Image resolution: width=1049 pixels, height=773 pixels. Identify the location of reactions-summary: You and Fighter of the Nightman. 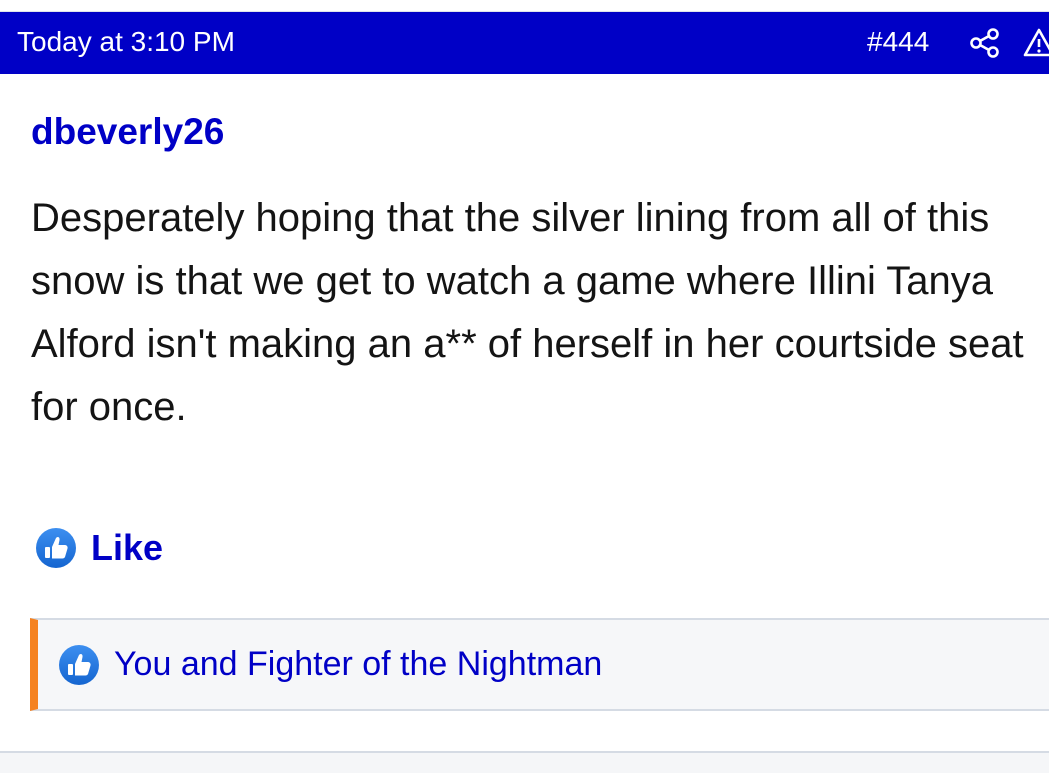
(539, 664).